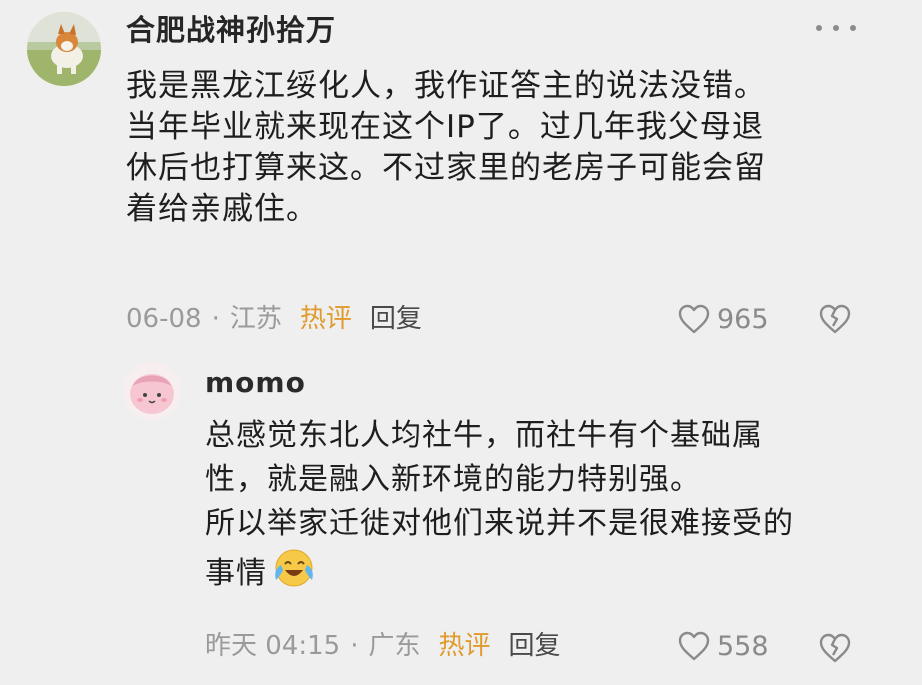 The width and height of the screenshot is (922, 685). Describe the element at coordinates (446, 168) in the screenshot. I see `comment-text-line: 休后也打算来这。不过家里的老房子可能会留` at that location.